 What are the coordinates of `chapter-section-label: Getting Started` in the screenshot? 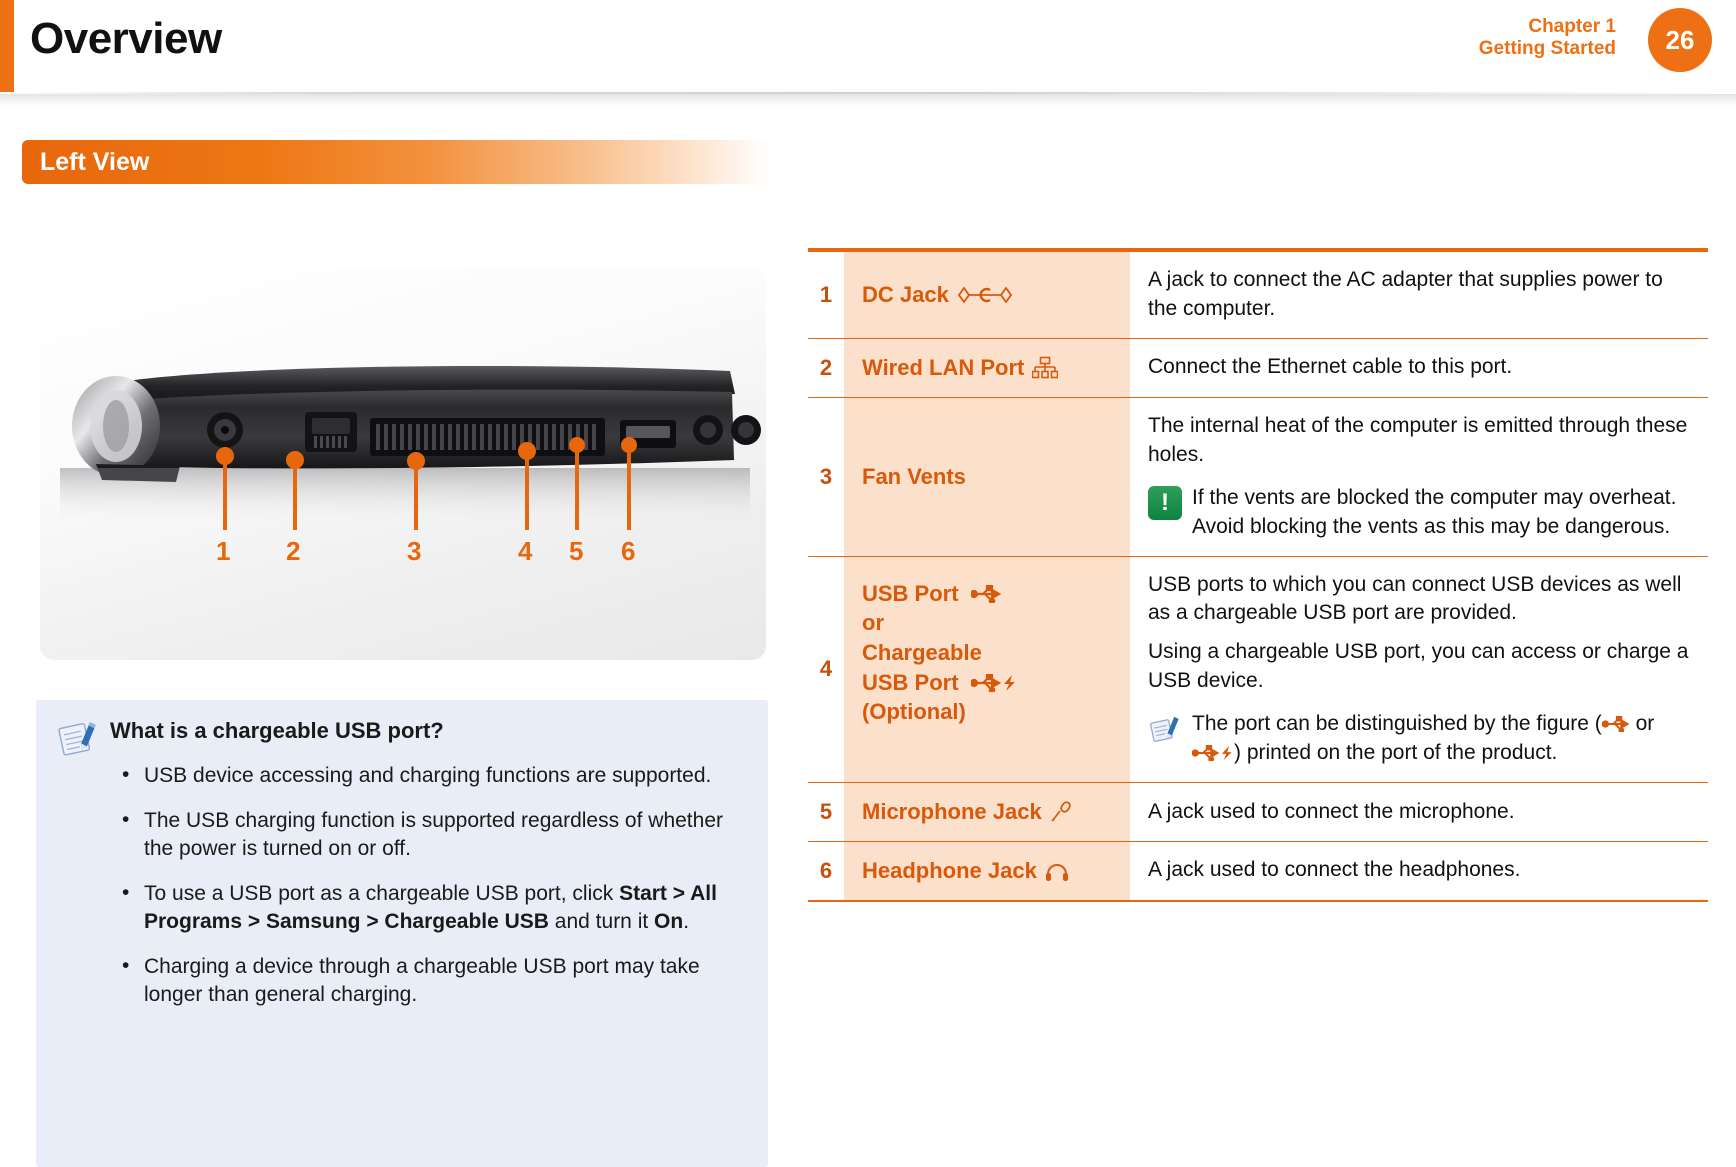 It's located at (1547, 49).